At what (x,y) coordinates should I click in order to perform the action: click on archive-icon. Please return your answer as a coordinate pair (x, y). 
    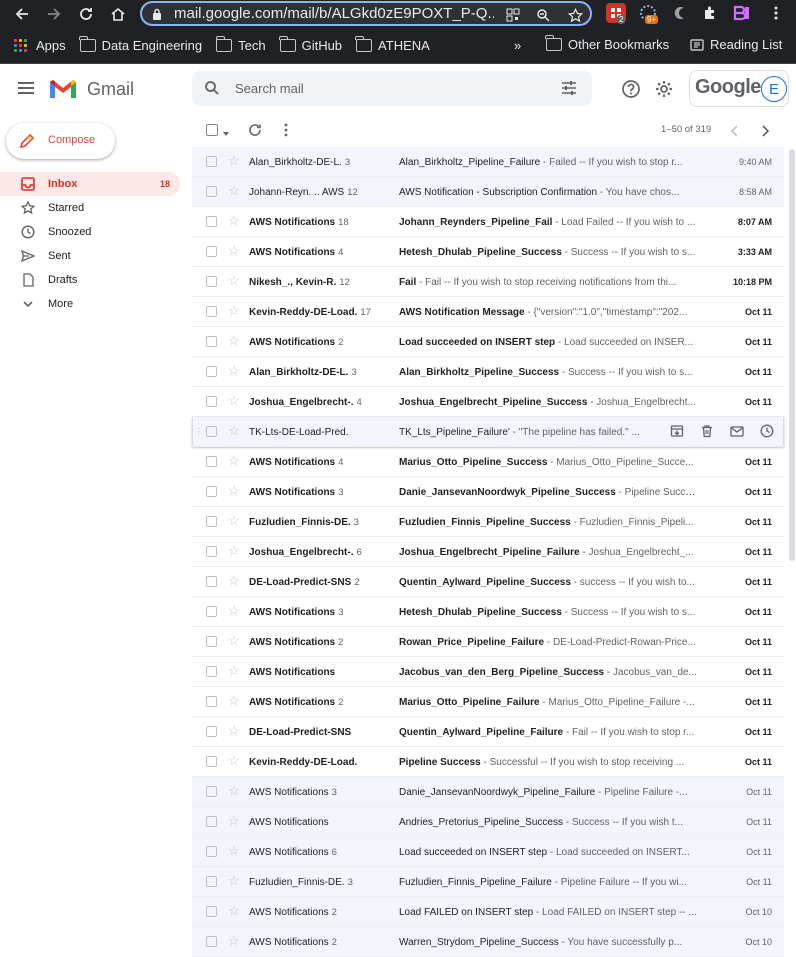
    Looking at the image, I should click on (677, 431).